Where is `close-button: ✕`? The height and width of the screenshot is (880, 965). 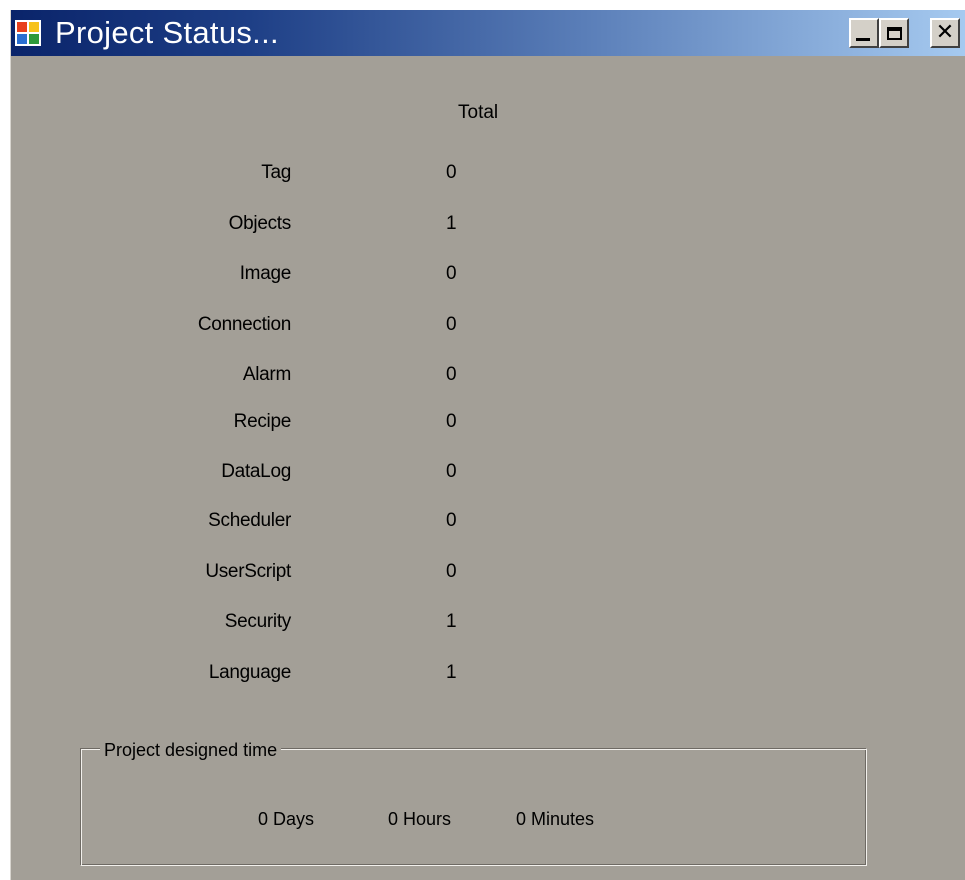
close-button: ✕ is located at coordinates (945, 33).